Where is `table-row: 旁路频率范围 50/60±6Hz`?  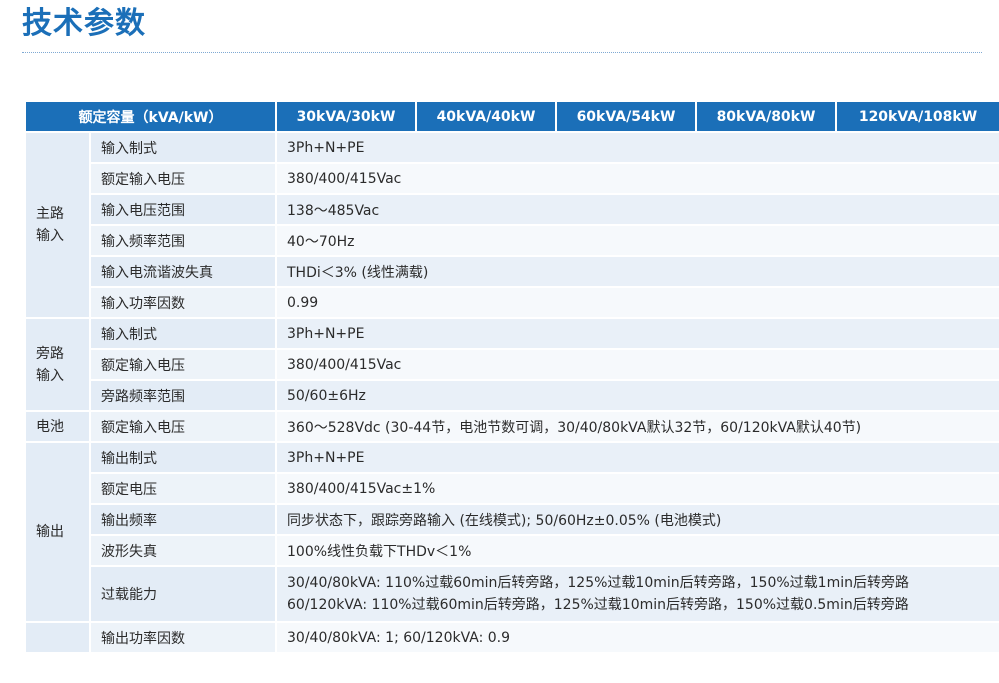
table-row: 旁路频率范围 50/60±6Hz is located at coordinates (512, 395).